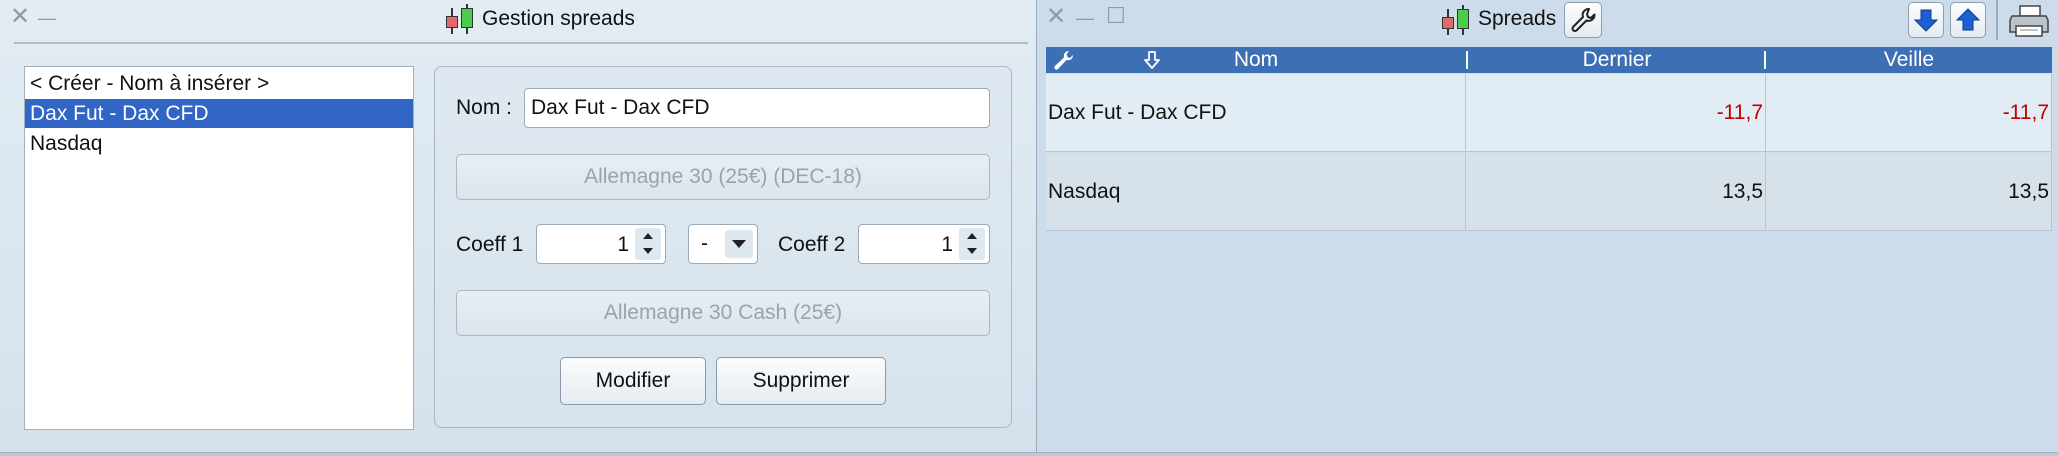 This screenshot has width=2058, height=456. I want to click on list-item-nasdaq: Nasdaq, so click(219, 143).